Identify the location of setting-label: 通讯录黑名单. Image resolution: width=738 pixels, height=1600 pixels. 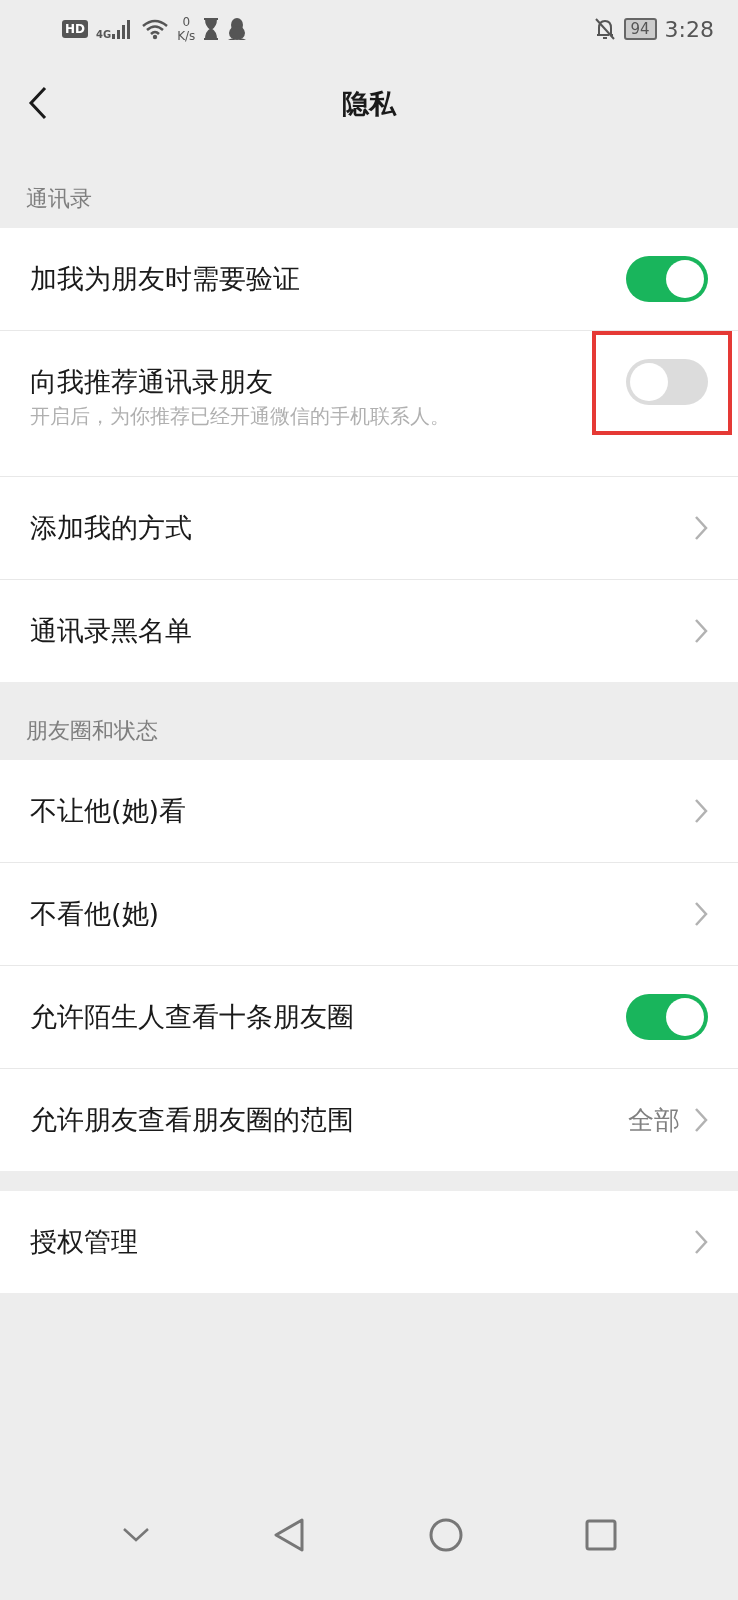
(111, 631).